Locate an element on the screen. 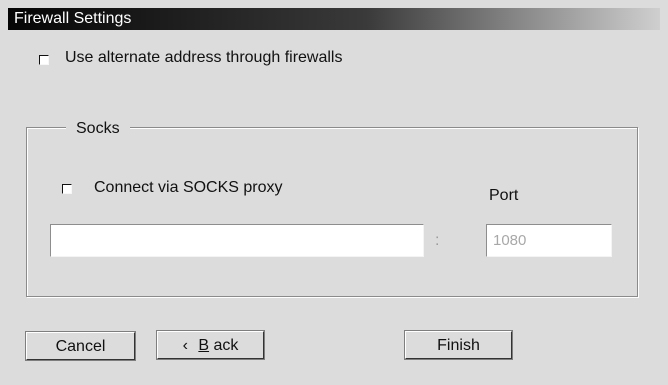  socks-host-input is located at coordinates (237, 240).